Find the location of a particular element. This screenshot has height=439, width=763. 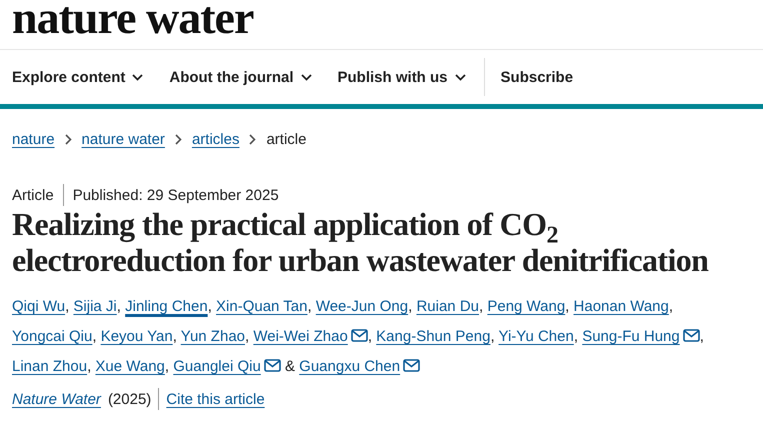

journal-link: Nature Water is located at coordinates (56, 399).